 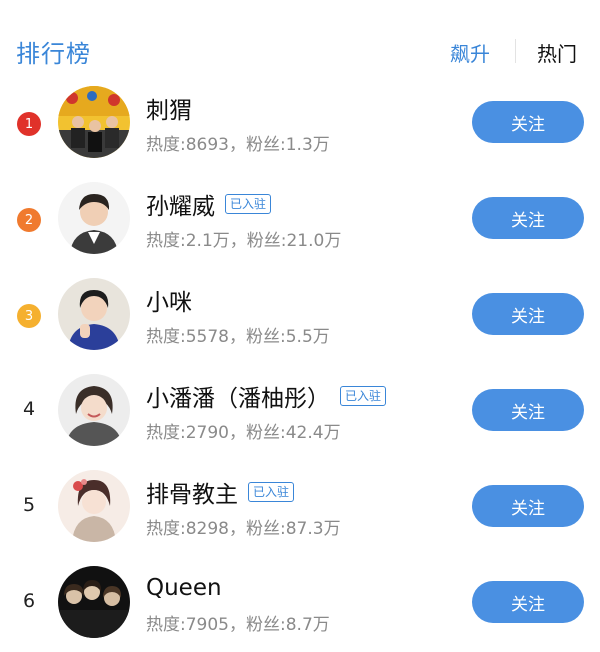 What do you see at coordinates (29, 220) in the screenshot?
I see `rank-badge: 2` at bounding box center [29, 220].